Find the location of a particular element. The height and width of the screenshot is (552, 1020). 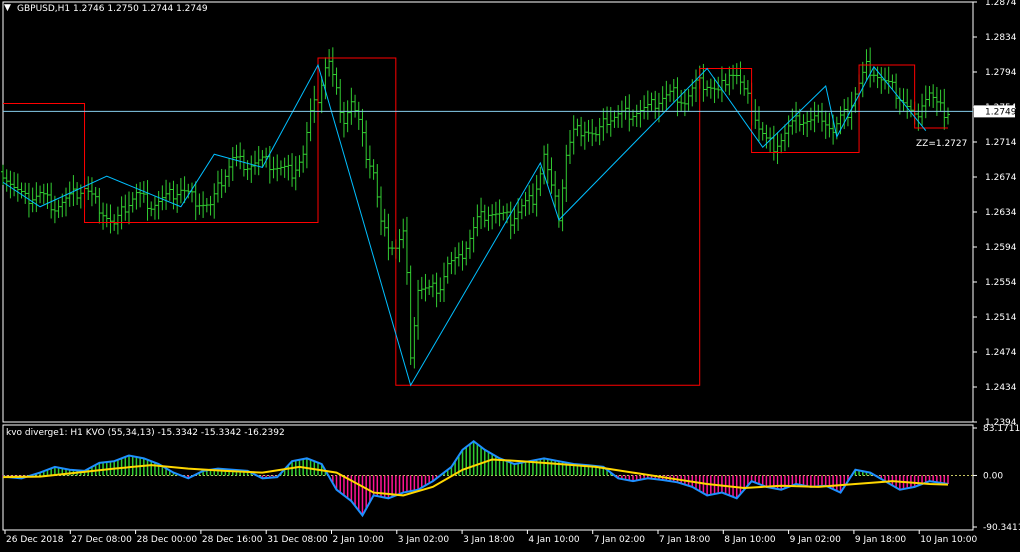

price-axis-label: 1.2594 is located at coordinates (1001, 248).